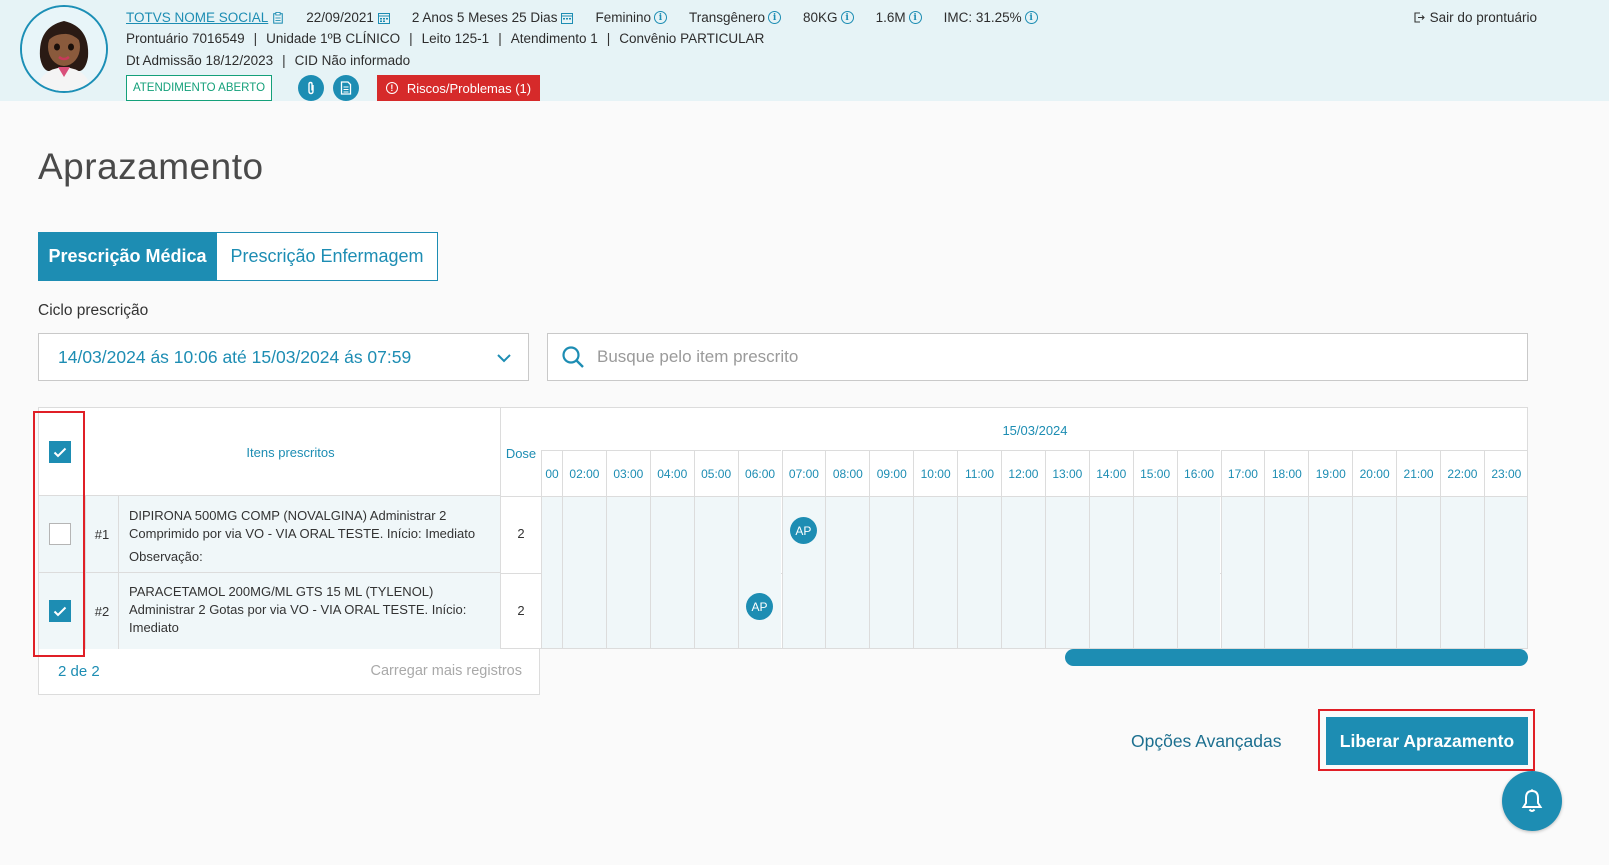 The height and width of the screenshot is (865, 1609). I want to click on check-icon, so click(60, 452).